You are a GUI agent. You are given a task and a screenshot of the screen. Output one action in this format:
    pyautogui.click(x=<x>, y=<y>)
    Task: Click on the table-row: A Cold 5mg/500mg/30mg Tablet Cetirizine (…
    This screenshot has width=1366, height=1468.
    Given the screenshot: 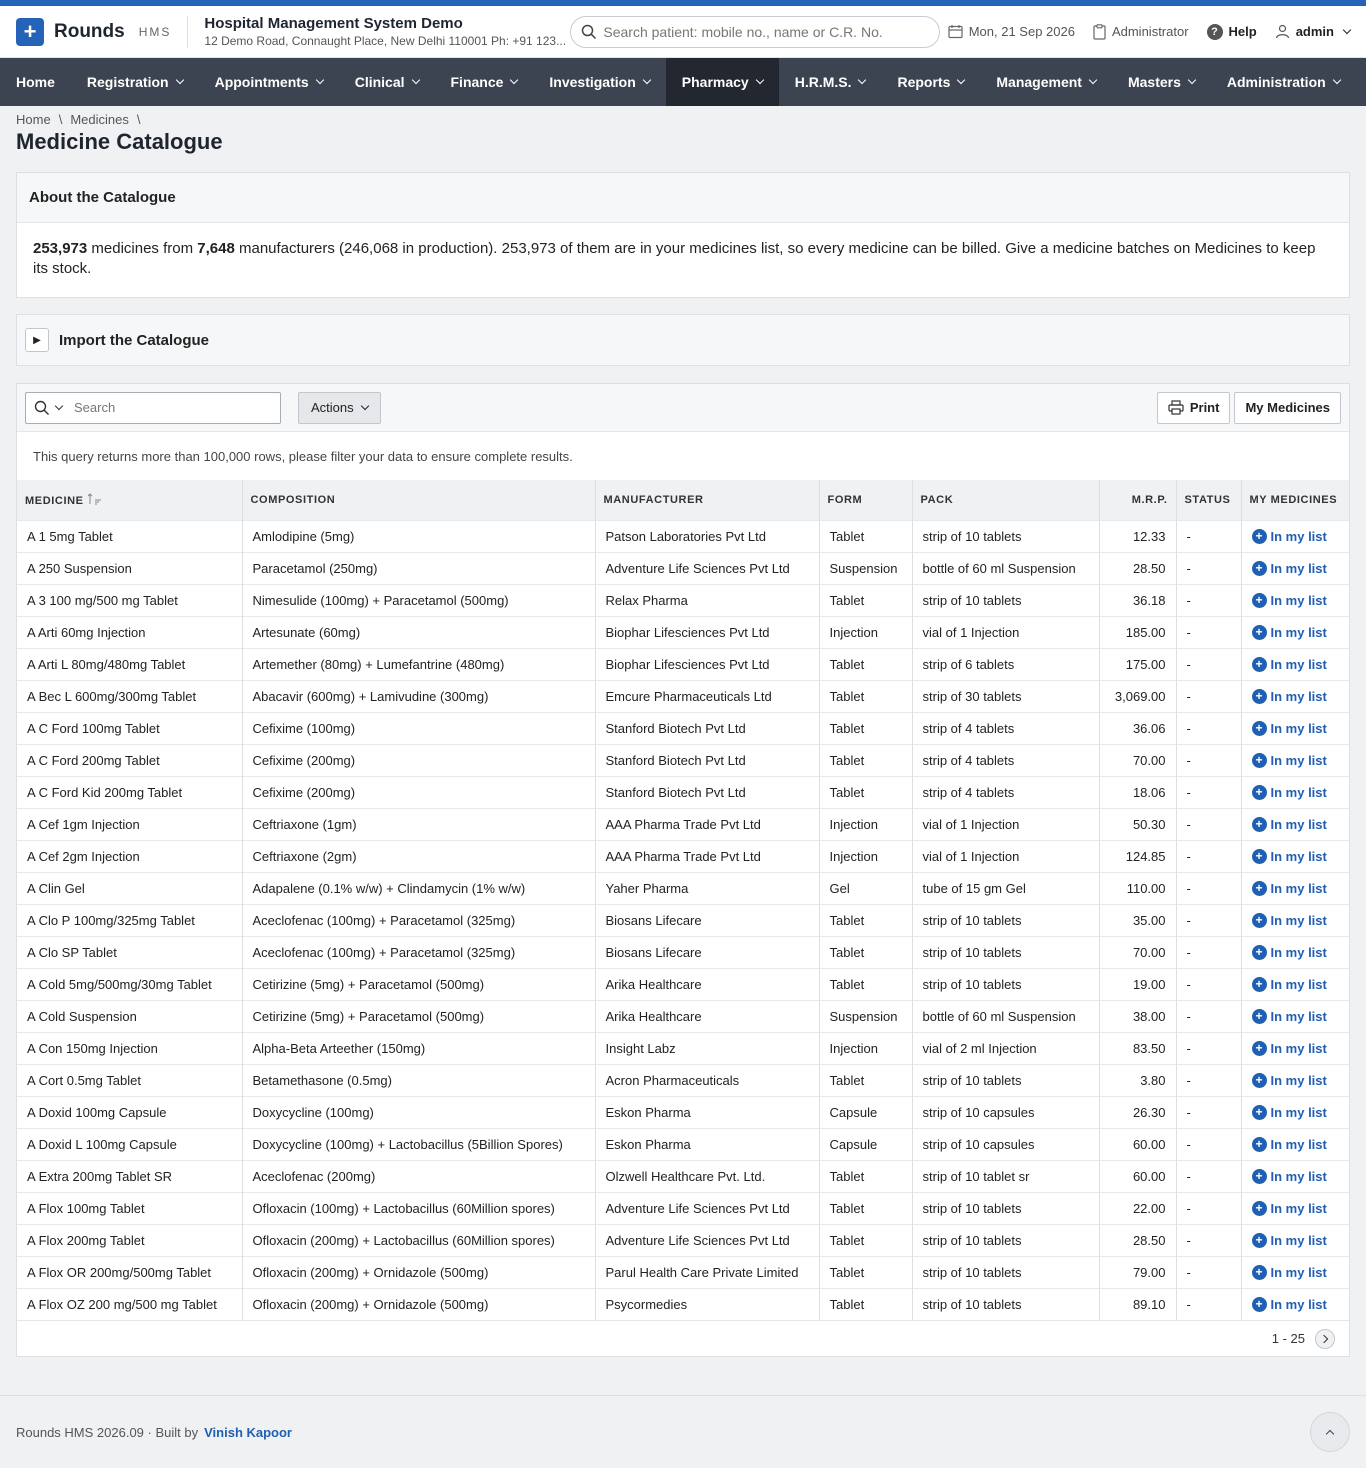 What is the action you would take?
    pyautogui.click(x=683, y=983)
    